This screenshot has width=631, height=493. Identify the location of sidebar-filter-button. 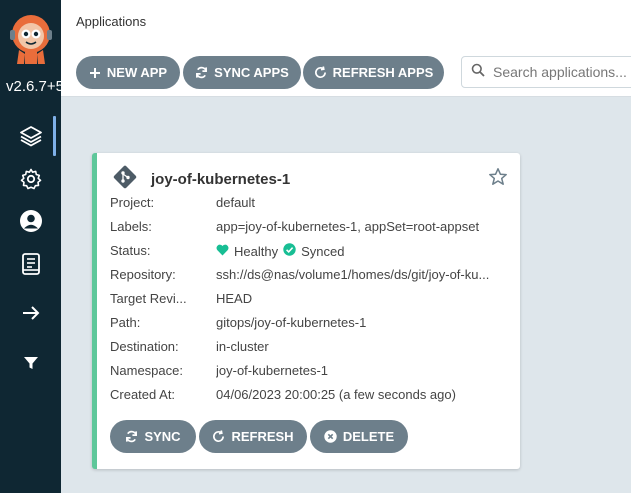
(30, 363).